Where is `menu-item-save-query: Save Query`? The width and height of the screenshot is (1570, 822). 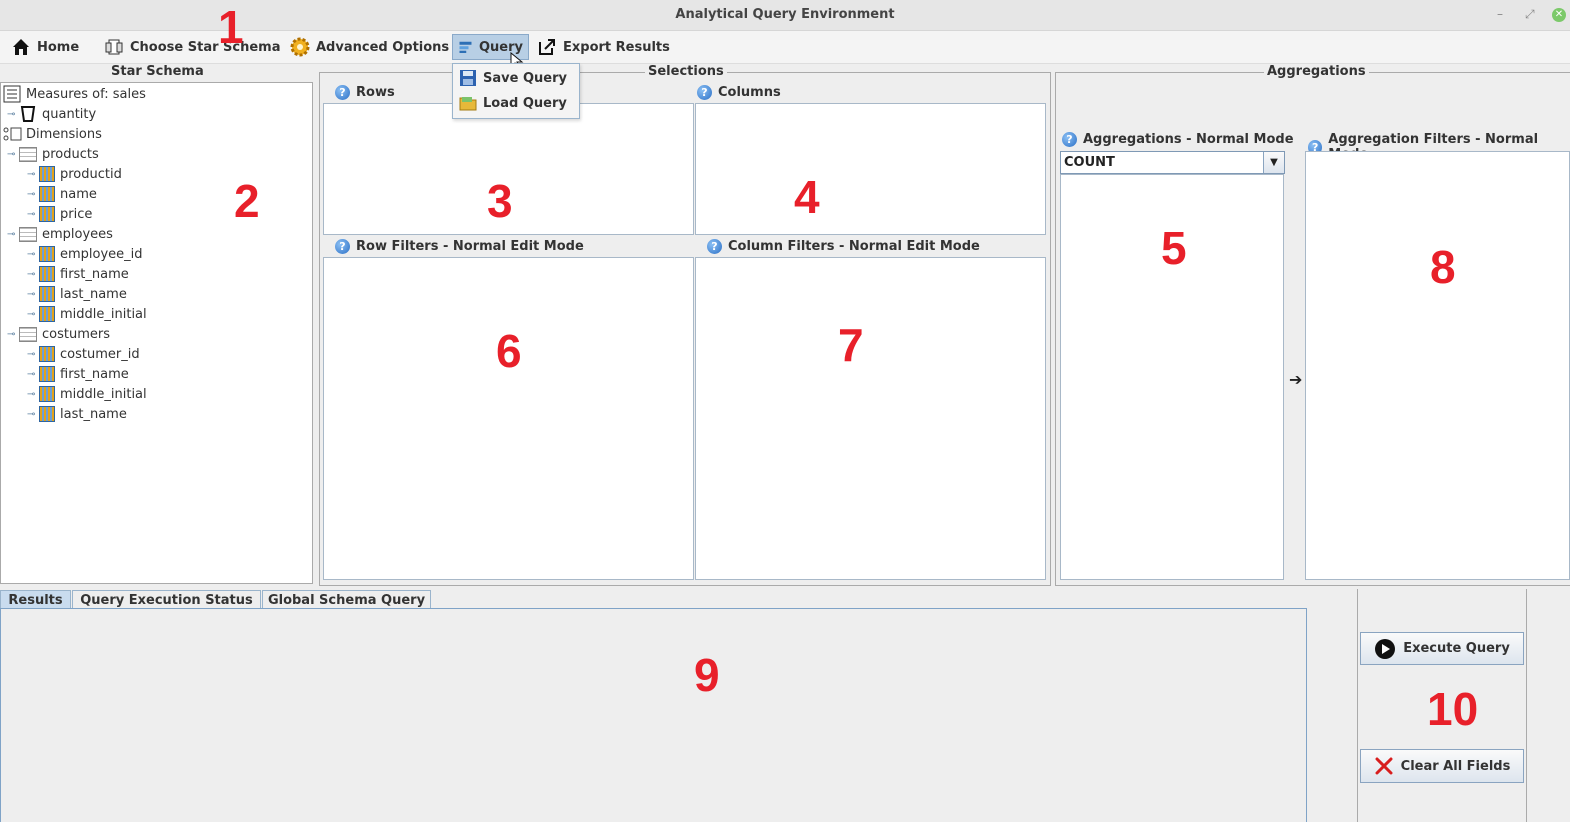 menu-item-save-query: Save Query is located at coordinates (513, 78).